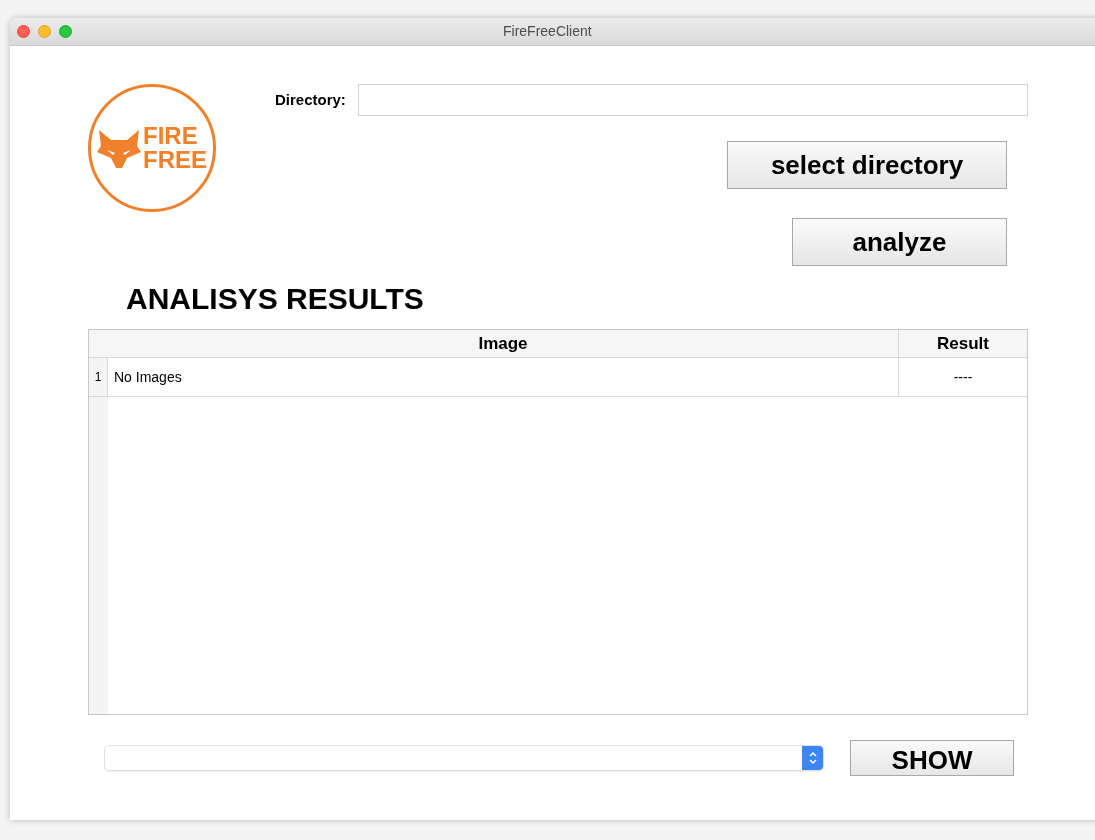  Describe the element at coordinates (547, 31) in the screenshot. I see `window-title: FireFreeClient` at that location.